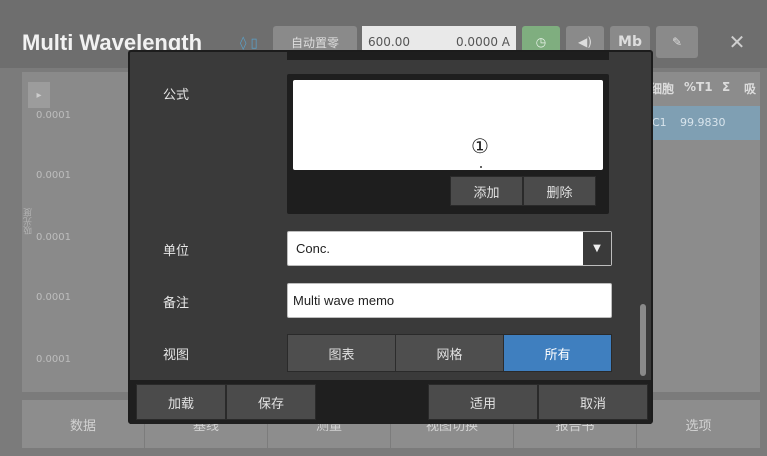 The height and width of the screenshot is (456, 767). What do you see at coordinates (597, 248) in the screenshot?
I see `chevron-down-icon: ▼` at bounding box center [597, 248].